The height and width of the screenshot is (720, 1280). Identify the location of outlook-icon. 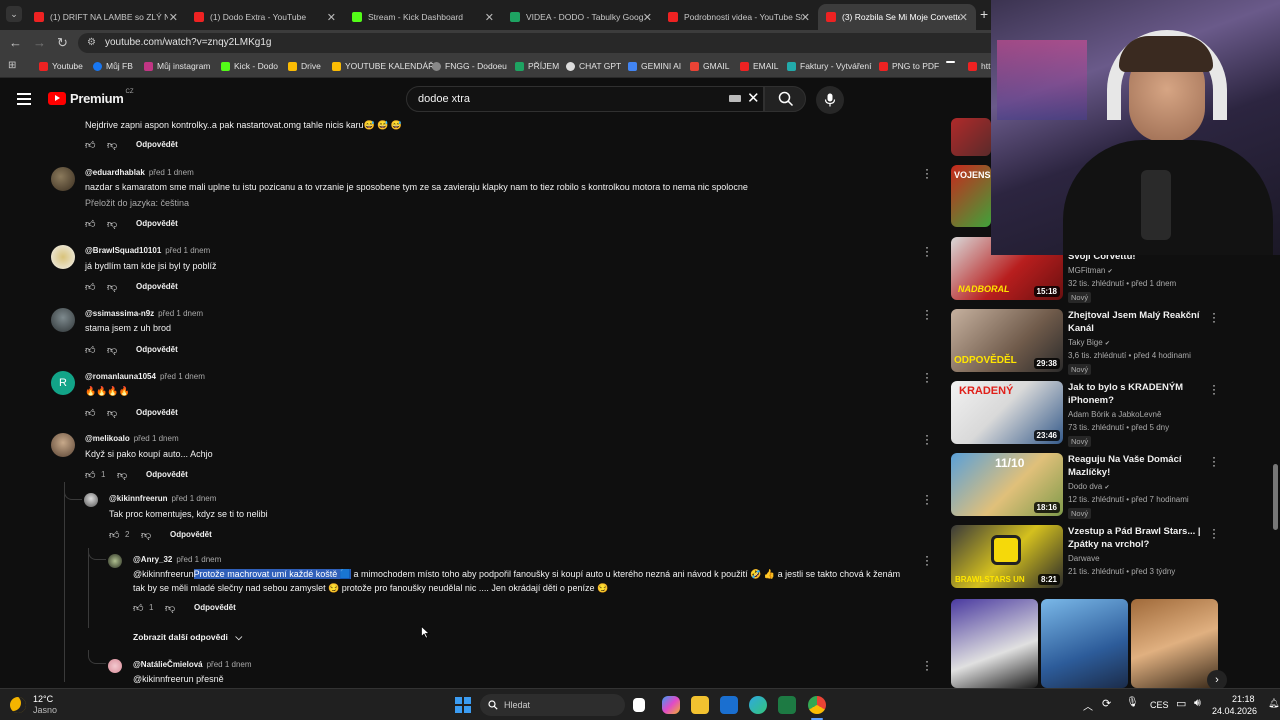
(729, 705).